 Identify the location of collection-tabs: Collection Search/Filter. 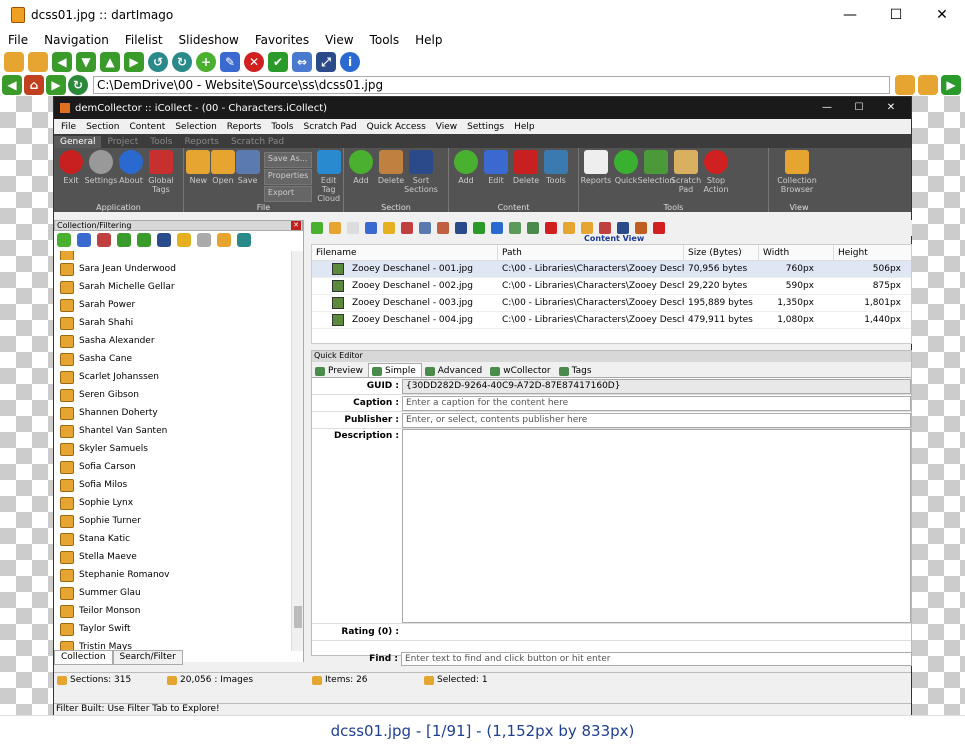
(179, 657).